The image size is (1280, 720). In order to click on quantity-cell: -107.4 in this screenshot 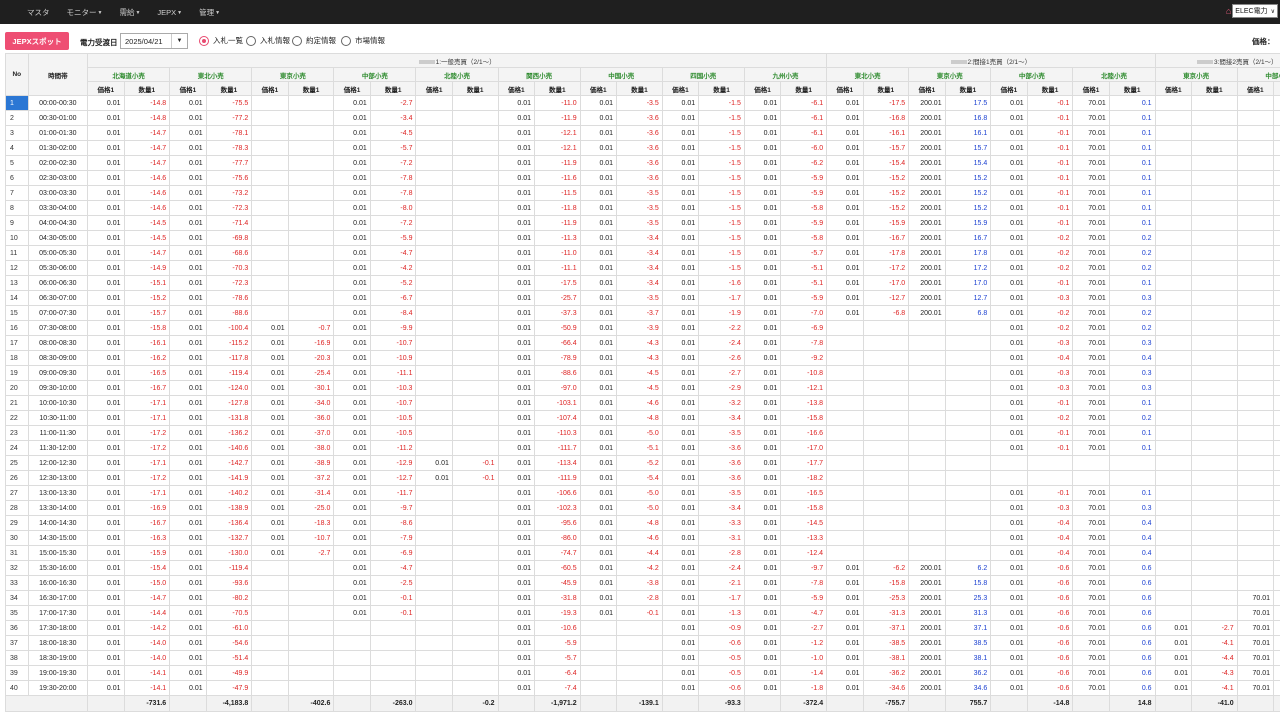, I will do `click(557, 418)`.